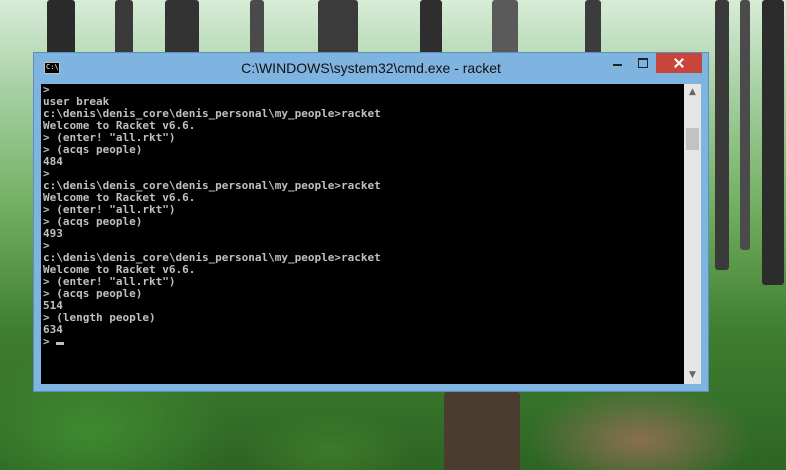 This screenshot has width=786, height=470. I want to click on console-line: 484, so click(53, 161).